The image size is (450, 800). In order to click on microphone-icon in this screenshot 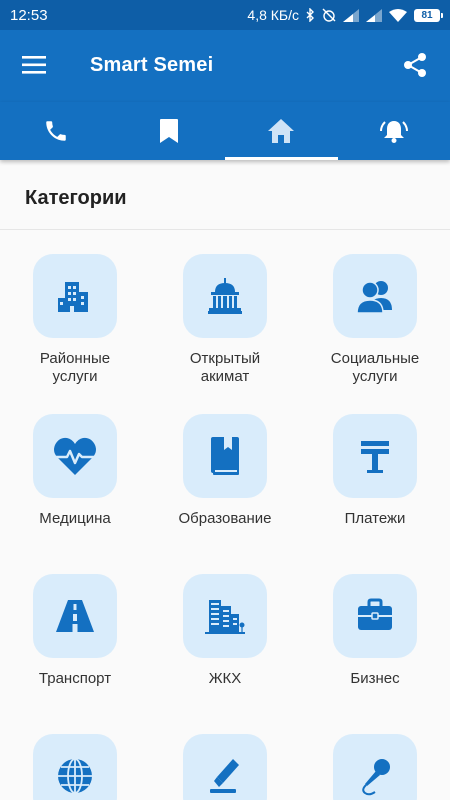, I will do `click(376, 777)`.